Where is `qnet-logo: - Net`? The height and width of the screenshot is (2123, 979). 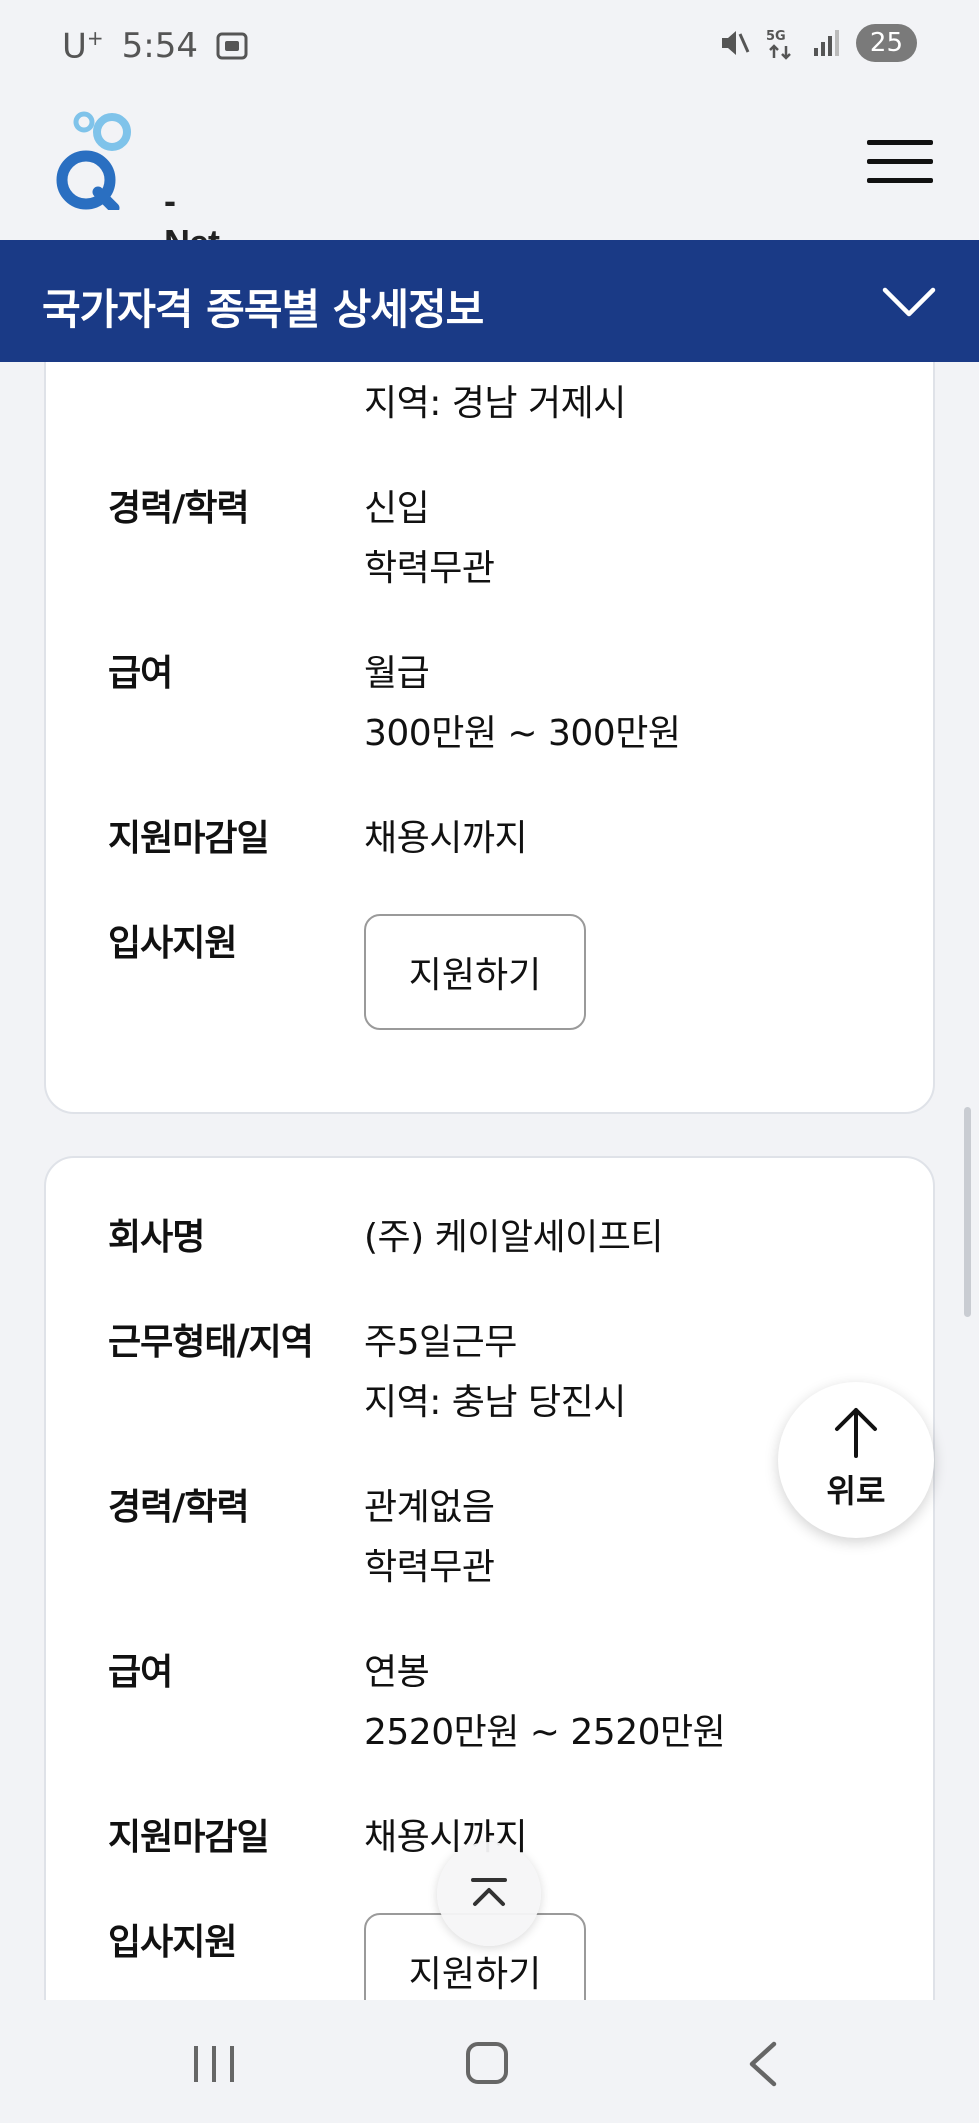 qnet-logo: - Net is located at coordinates (137, 186).